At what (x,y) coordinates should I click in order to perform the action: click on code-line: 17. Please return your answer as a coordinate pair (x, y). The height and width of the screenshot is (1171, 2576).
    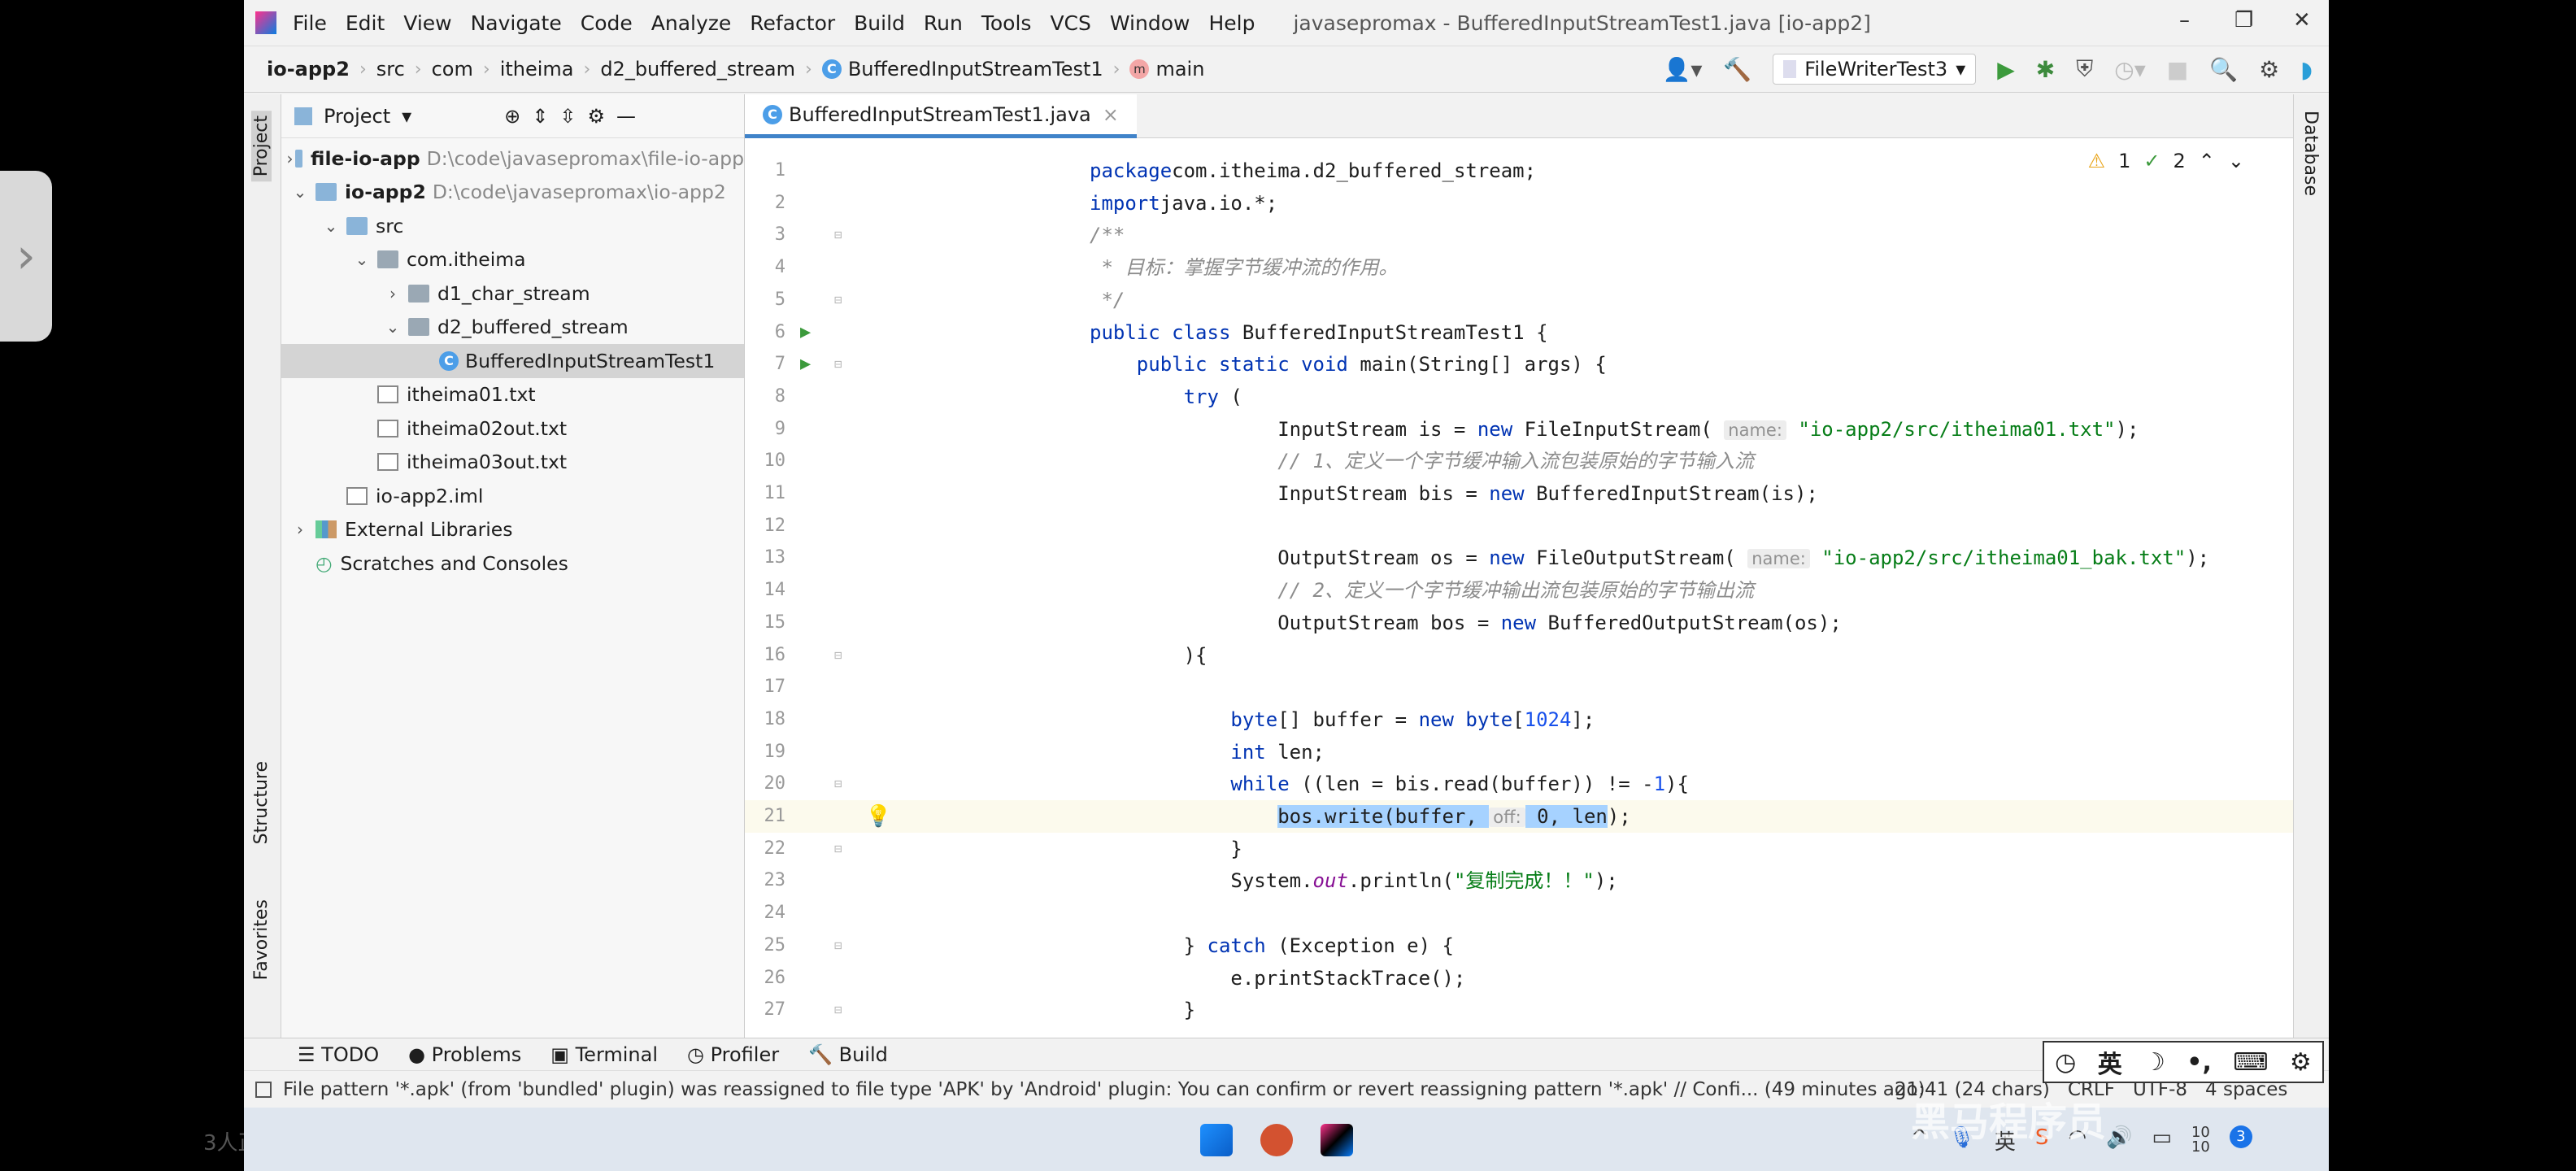
    Looking at the image, I should click on (1519, 687).